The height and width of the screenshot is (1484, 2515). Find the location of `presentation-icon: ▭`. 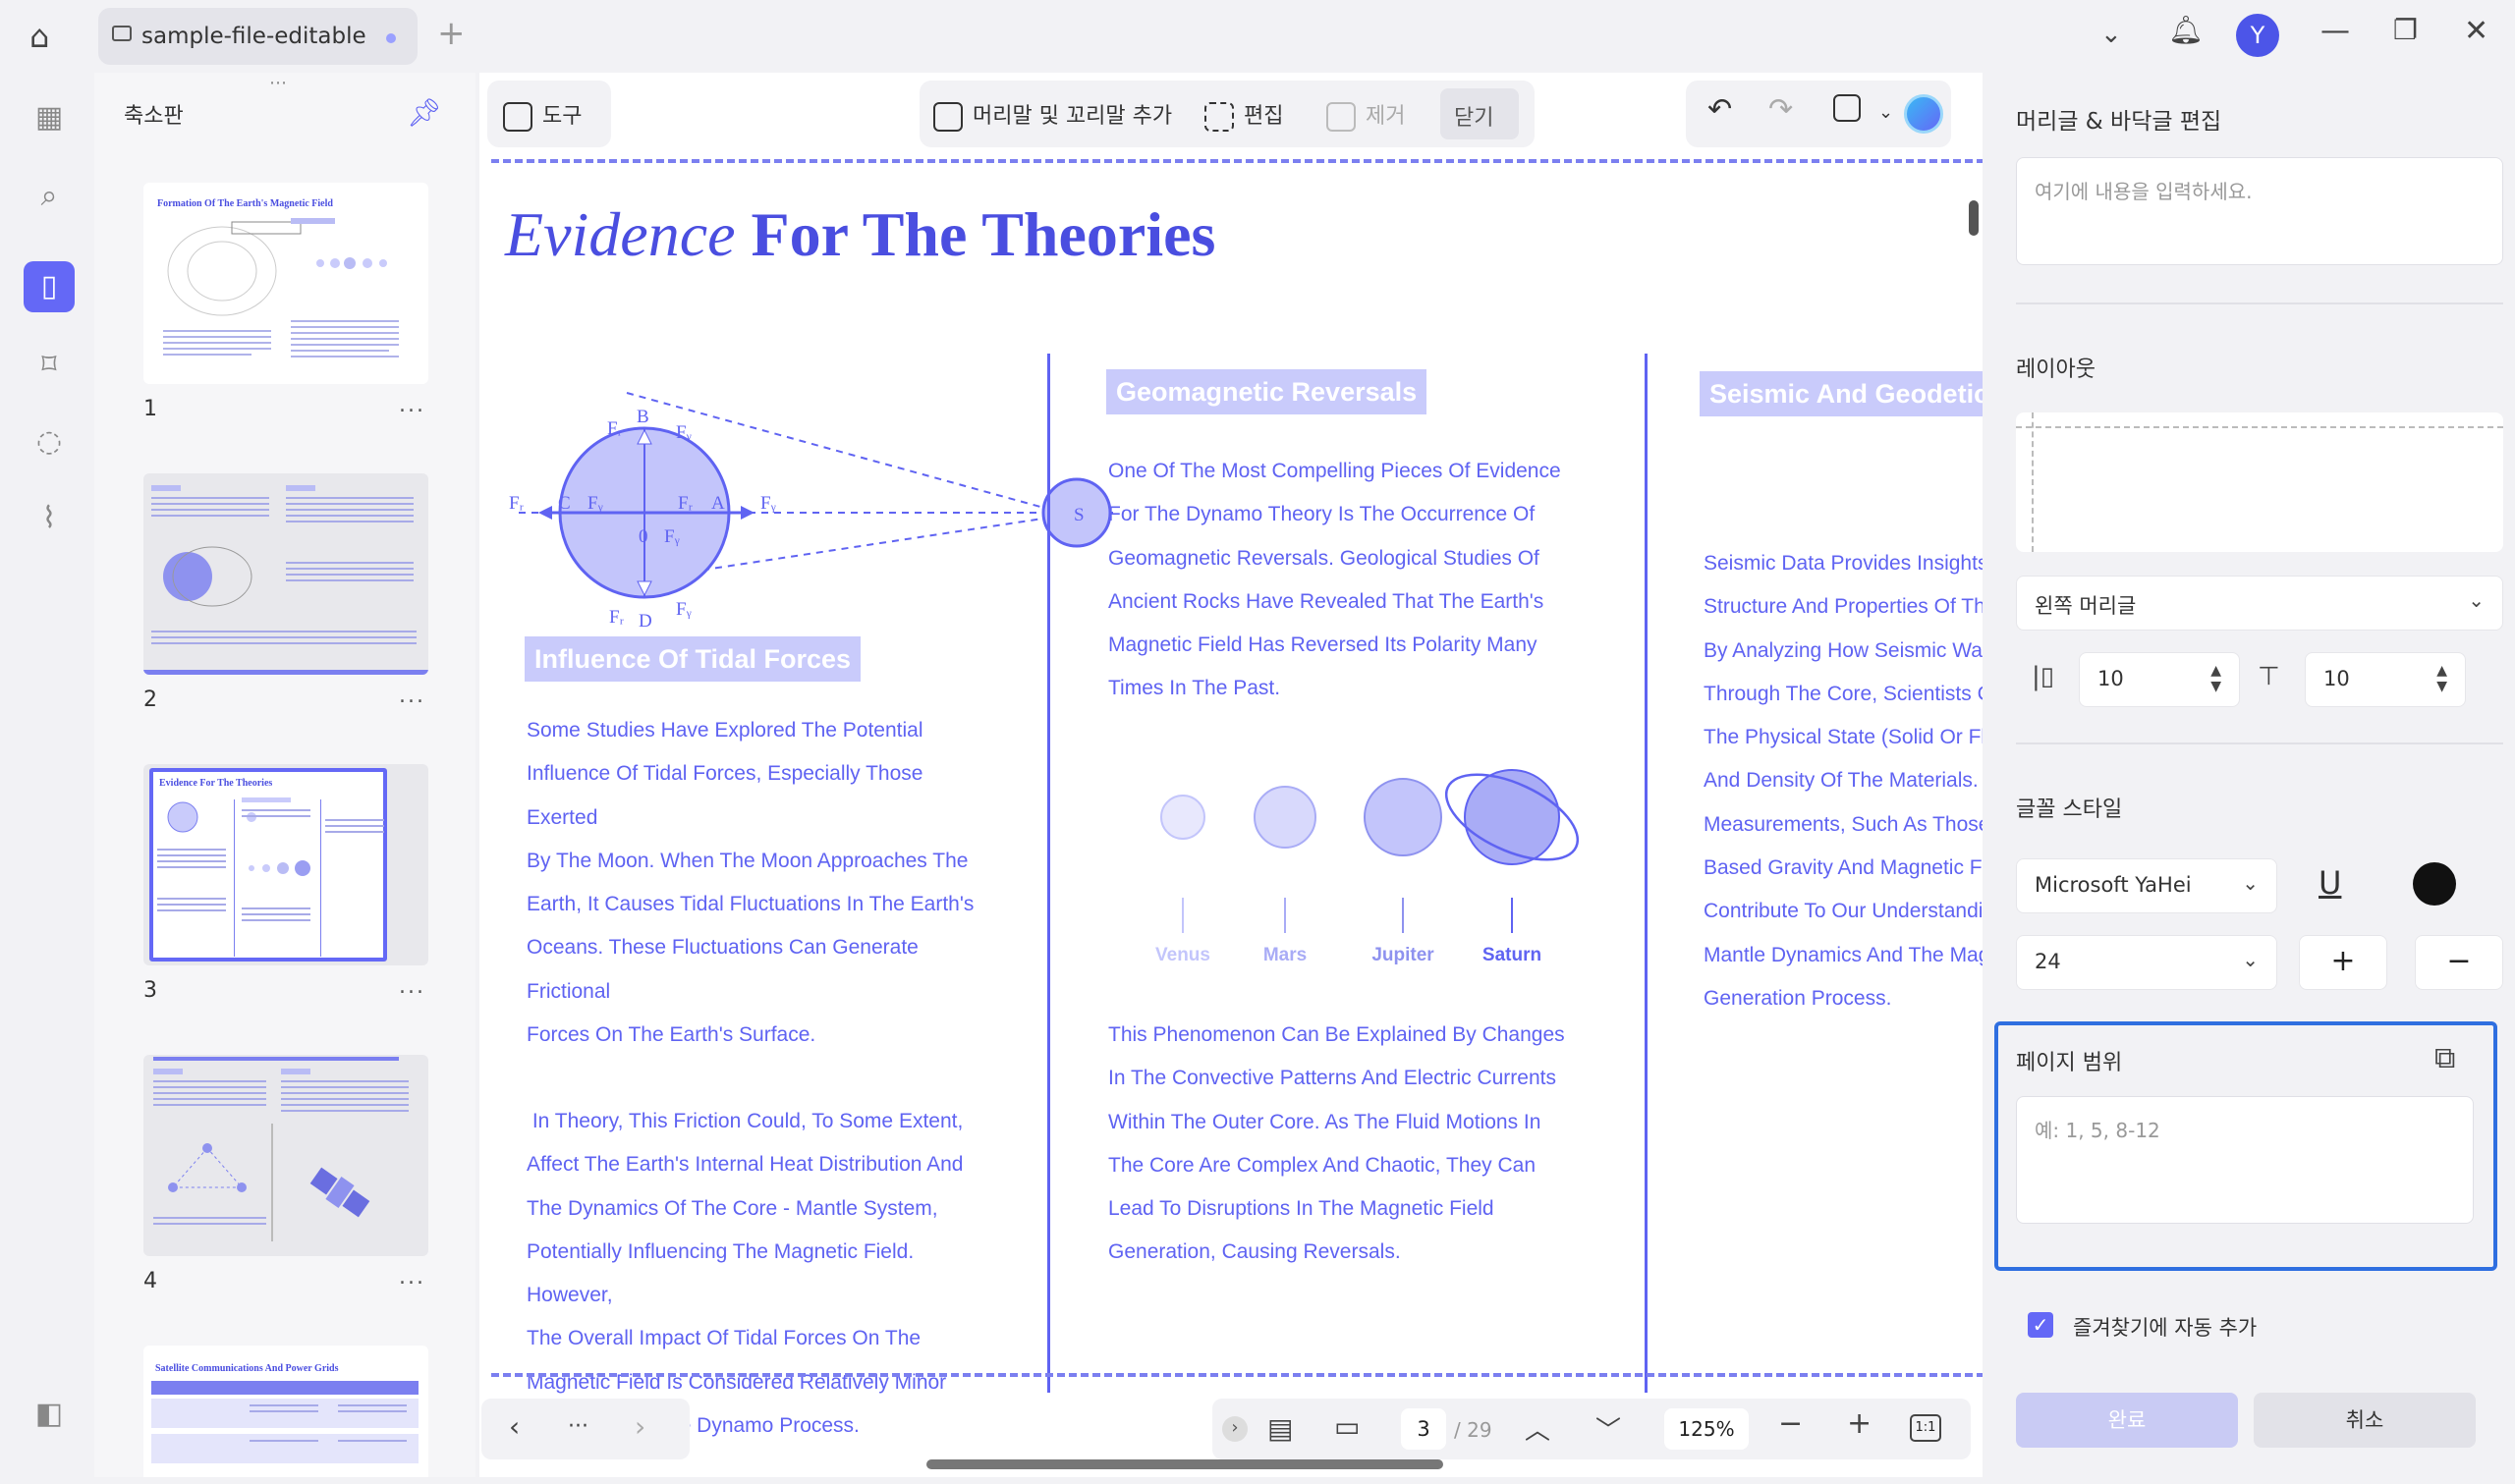

presentation-icon: ▭ is located at coordinates (1347, 1426).